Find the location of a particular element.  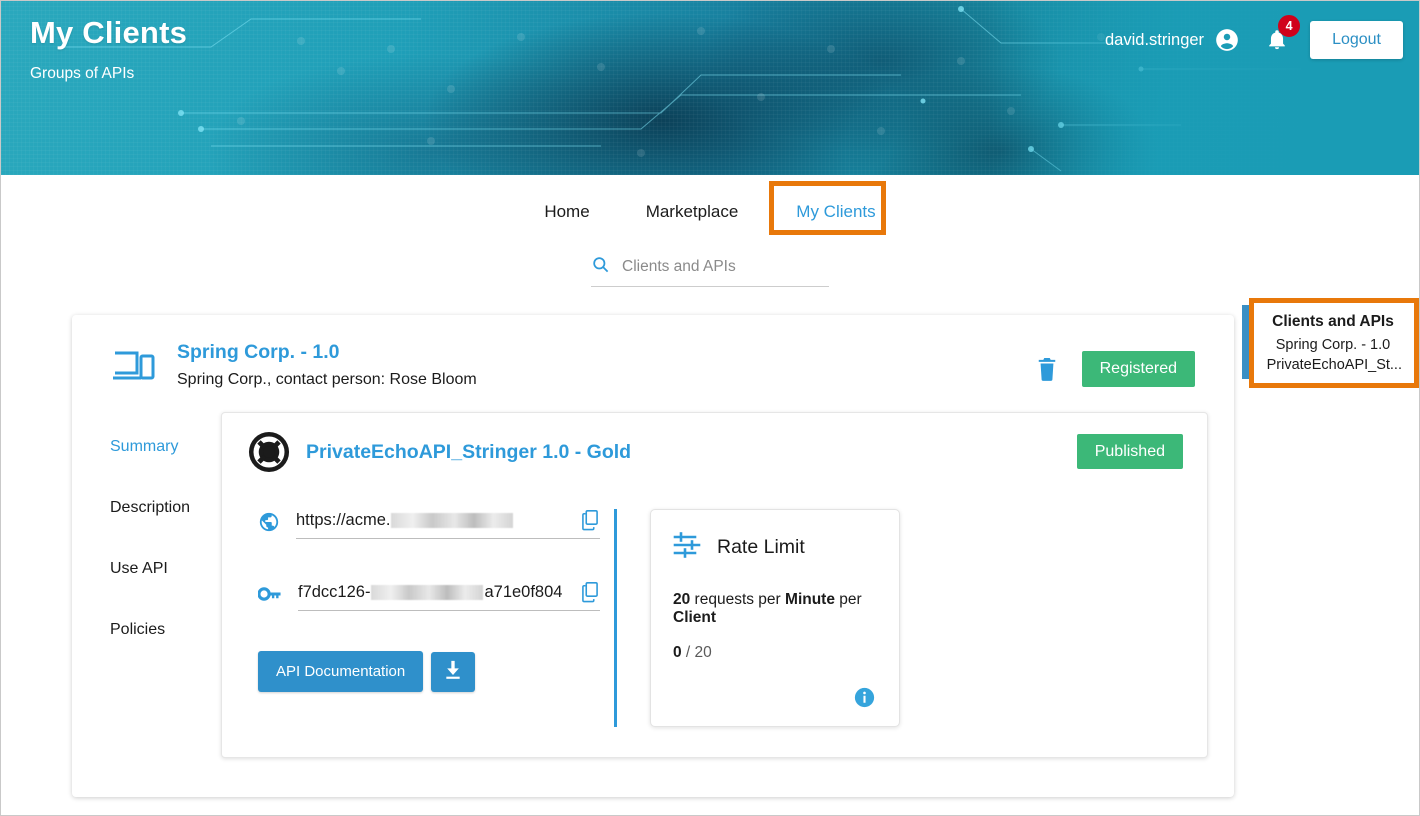

api-title-link: PrivateEchoAPI_Stringer 1.0 - Gold is located at coordinates (468, 452).